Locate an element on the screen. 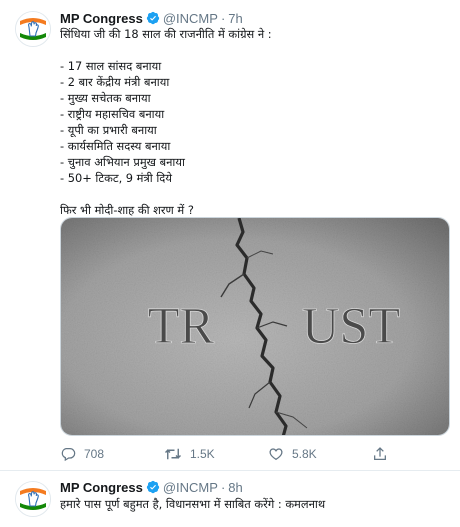 The image size is (460, 527). like-button: 5.8K is located at coordinates (320, 454).